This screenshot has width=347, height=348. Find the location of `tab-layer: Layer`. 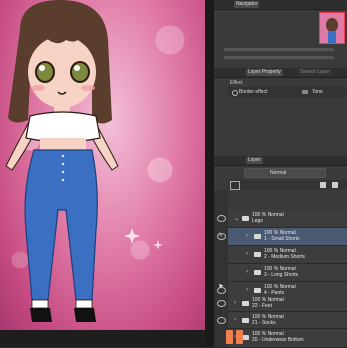

tab-layer: Layer is located at coordinates (254, 160).